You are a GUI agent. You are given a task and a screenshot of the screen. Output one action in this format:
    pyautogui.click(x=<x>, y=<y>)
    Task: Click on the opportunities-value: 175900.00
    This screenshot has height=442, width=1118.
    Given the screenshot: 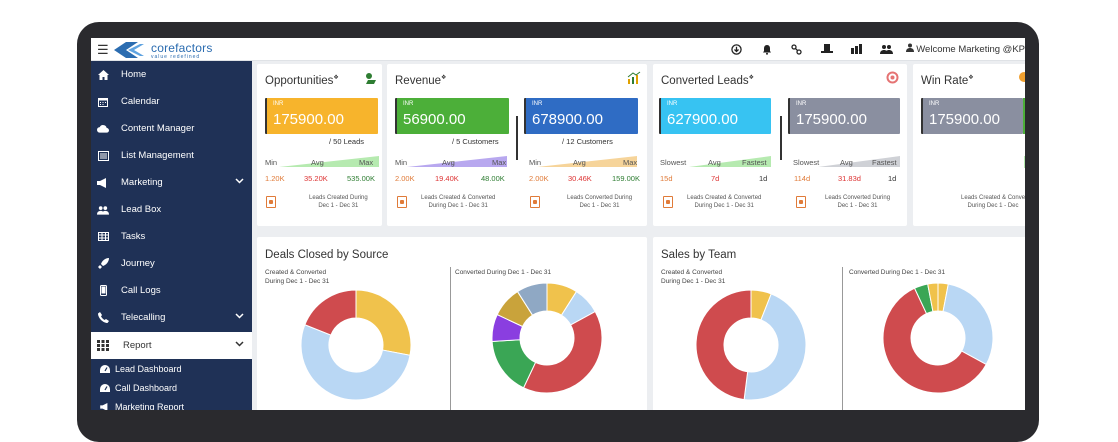 What is the action you would take?
    pyautogui.click(x=308, y=119)
    